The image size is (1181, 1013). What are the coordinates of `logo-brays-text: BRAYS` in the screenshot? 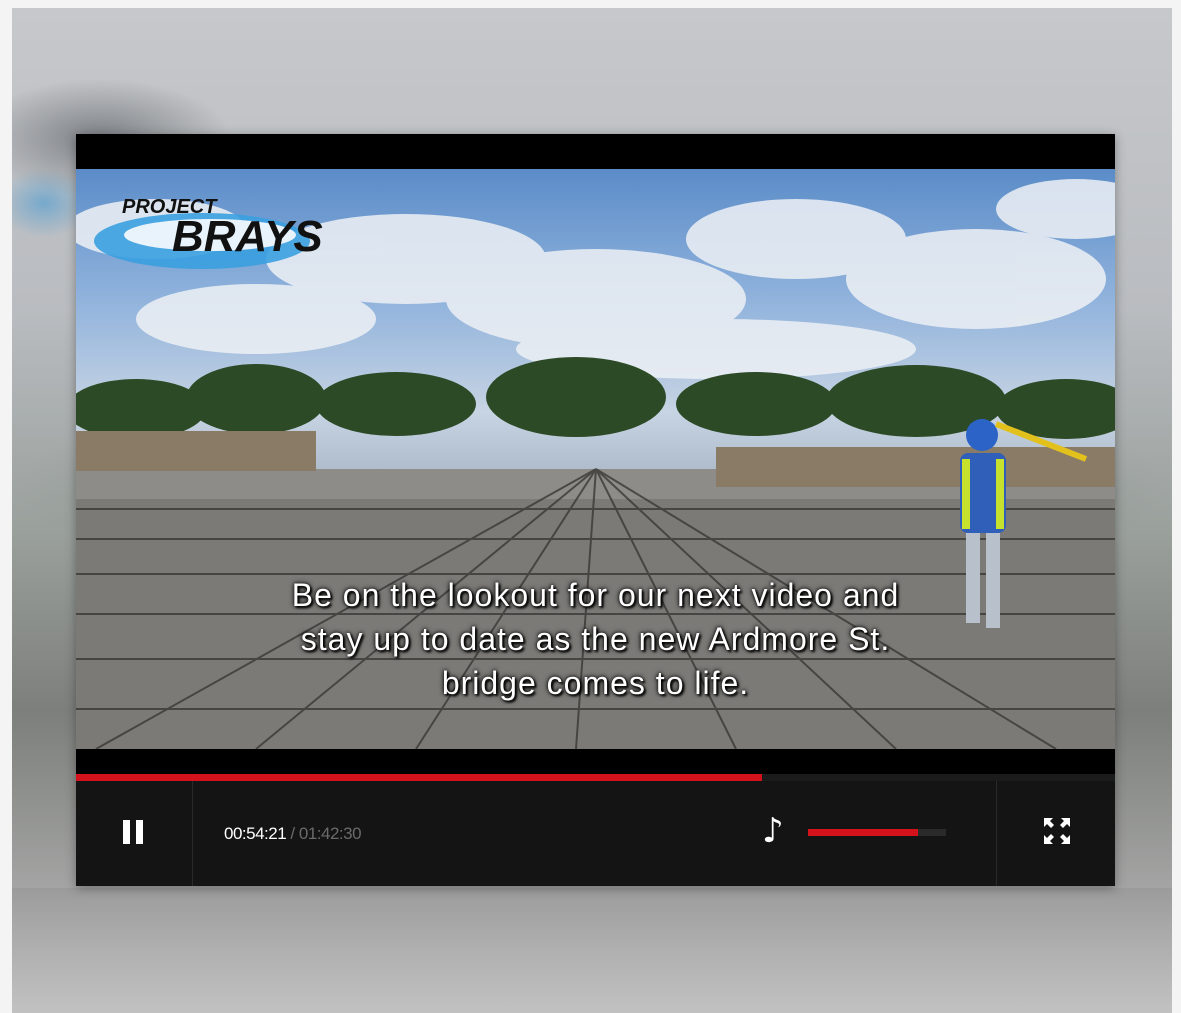 It's located at (247, 236).